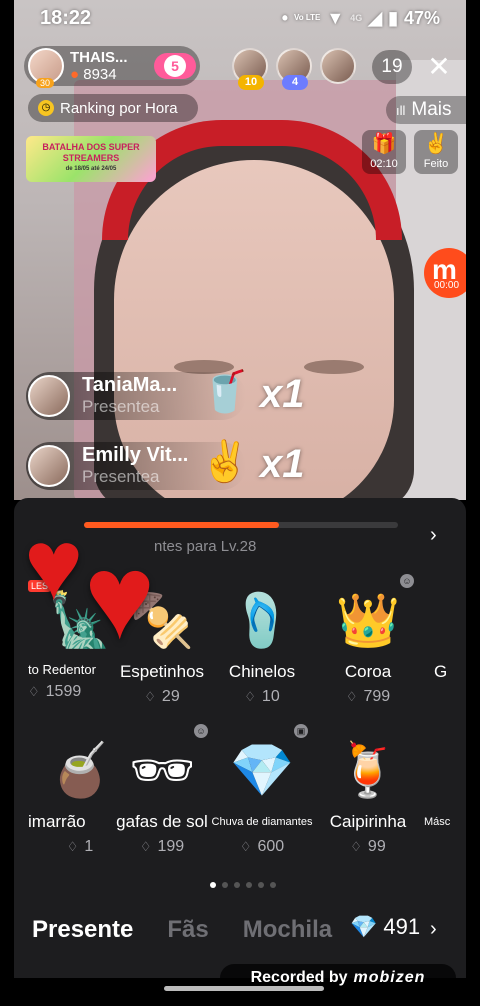 The width and height of the screenshot is (480, 1006). I want to click on page-indicator, so click(243, 885).